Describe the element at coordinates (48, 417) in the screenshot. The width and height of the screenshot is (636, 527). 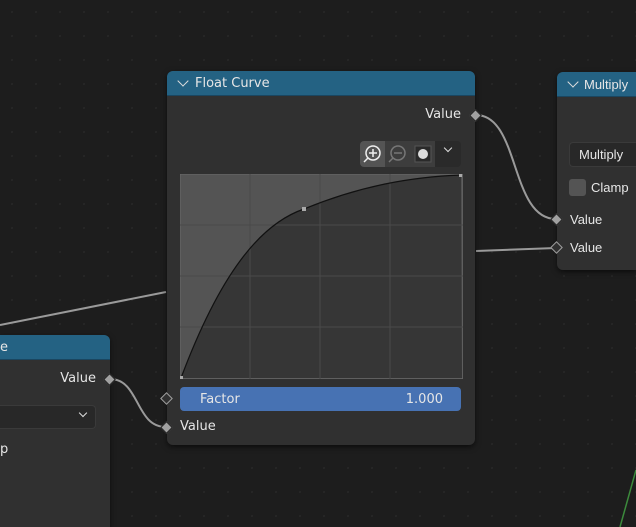
I see `operation-dropdown` at that location.